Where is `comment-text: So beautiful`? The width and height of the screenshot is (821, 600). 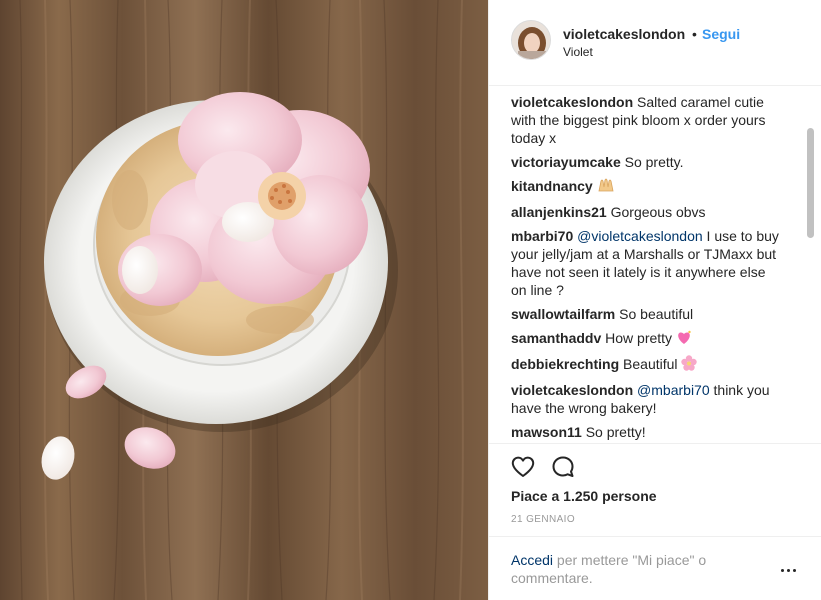
comment-text: So beautiful is located at coordinates (656, 314).